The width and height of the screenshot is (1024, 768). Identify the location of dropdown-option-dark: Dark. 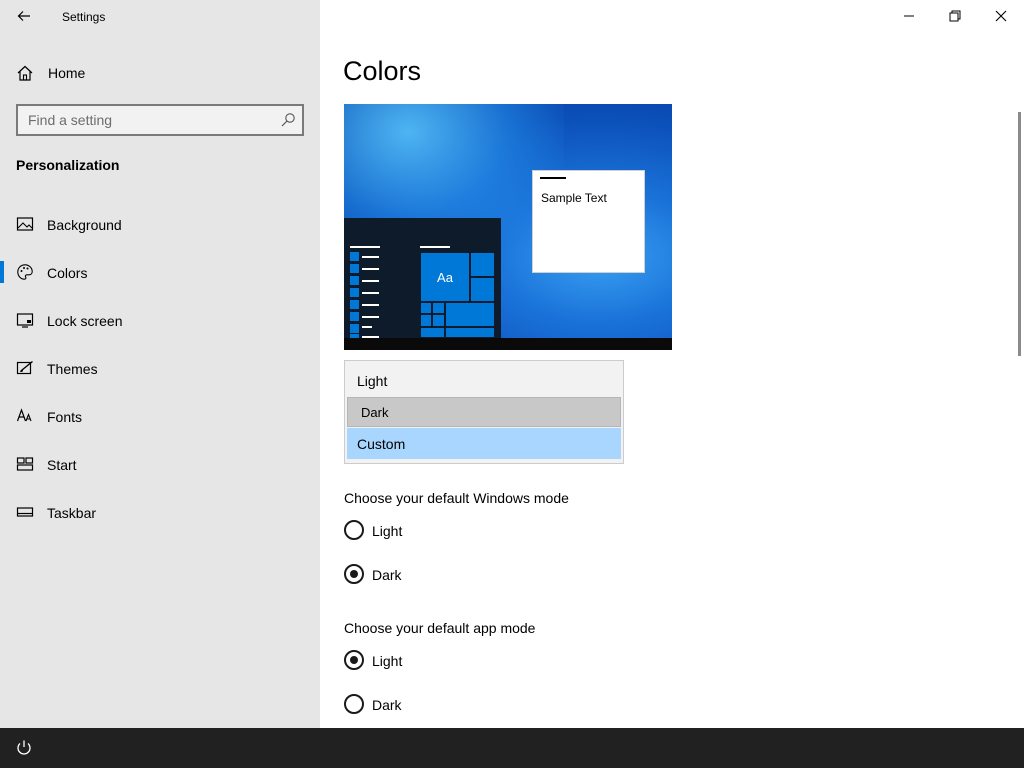
(484, 412).